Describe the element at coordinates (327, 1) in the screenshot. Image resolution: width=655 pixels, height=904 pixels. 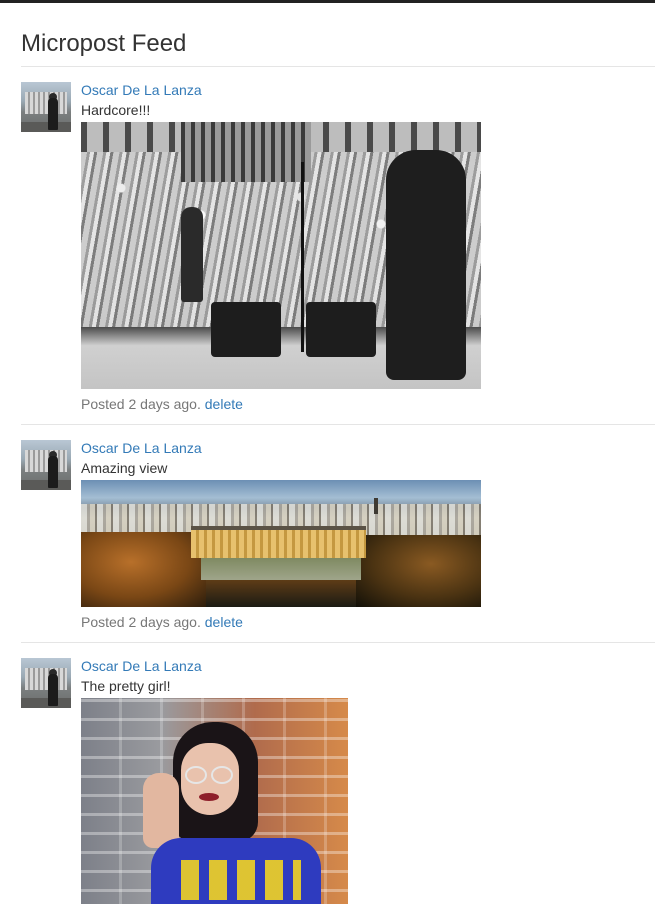
I see `top-navbar-edge` at that location.